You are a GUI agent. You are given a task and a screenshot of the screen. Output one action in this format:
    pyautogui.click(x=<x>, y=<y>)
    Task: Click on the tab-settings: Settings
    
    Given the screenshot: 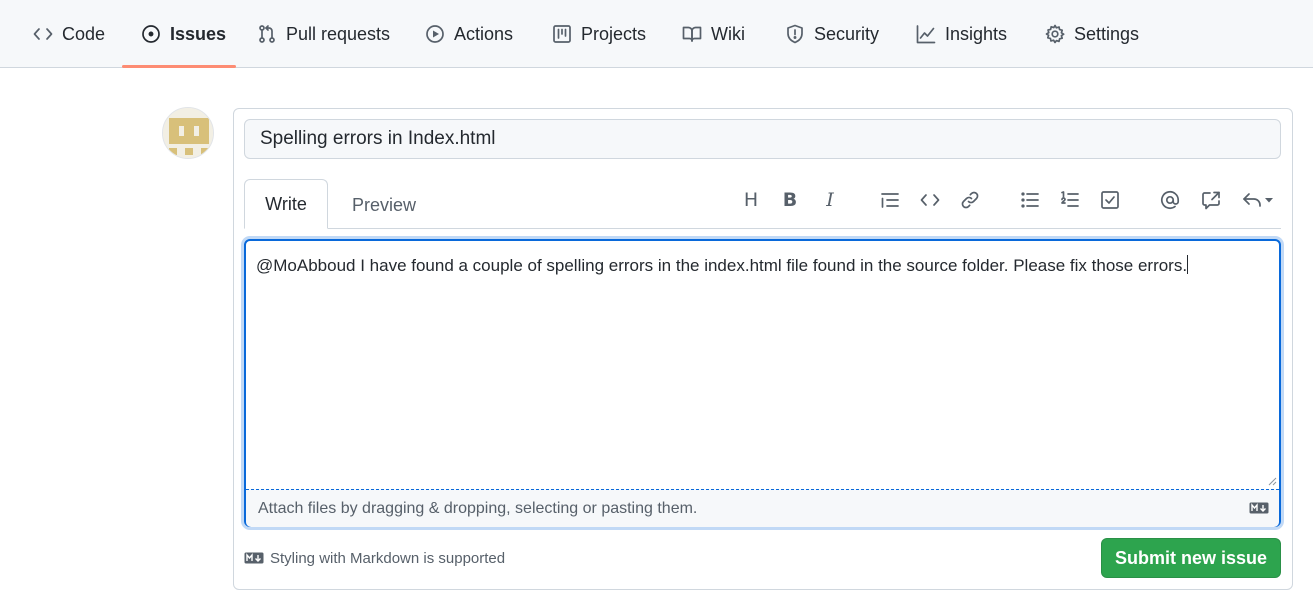 What is the action you would take?
    pyautogui.click(x=1092, y=34)
    